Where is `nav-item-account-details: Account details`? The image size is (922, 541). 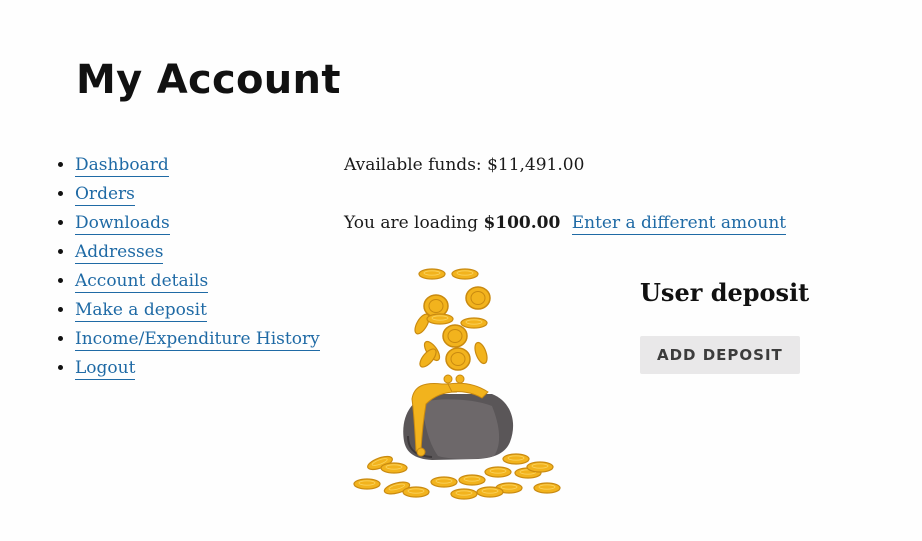
nav-item-account-details: Account details is located at coordinates (197, 281).